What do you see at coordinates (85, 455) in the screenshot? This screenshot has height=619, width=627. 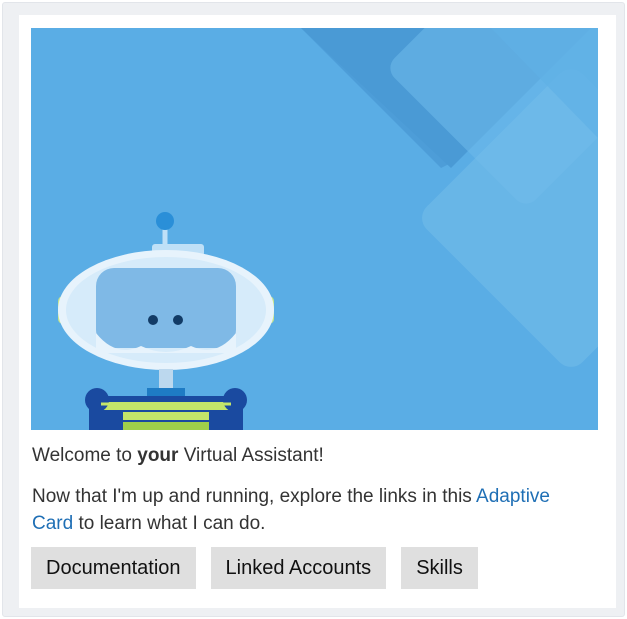 I see `title-prefix: Welcome to` at bounding box center [85, 455].